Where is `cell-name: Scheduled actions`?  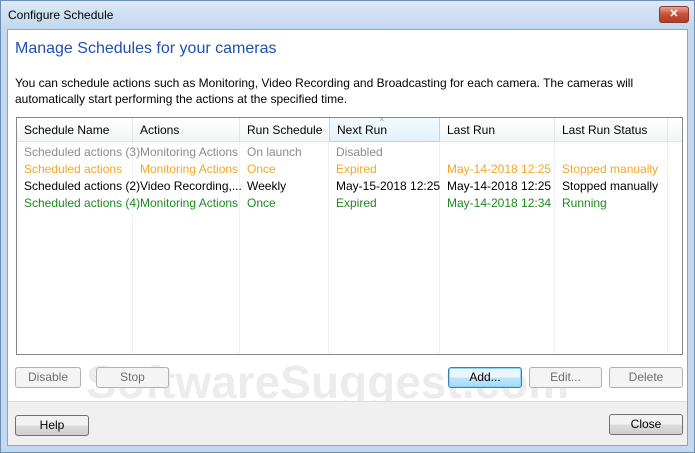 cell-name: Scheduled actions is located at coordinates (73, 169).